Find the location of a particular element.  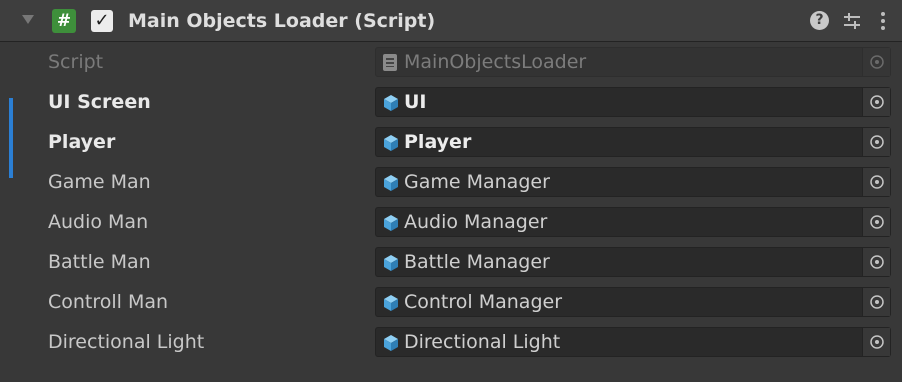

object-field-battle-man: Battle Manager is located at coordinates (633, 262).